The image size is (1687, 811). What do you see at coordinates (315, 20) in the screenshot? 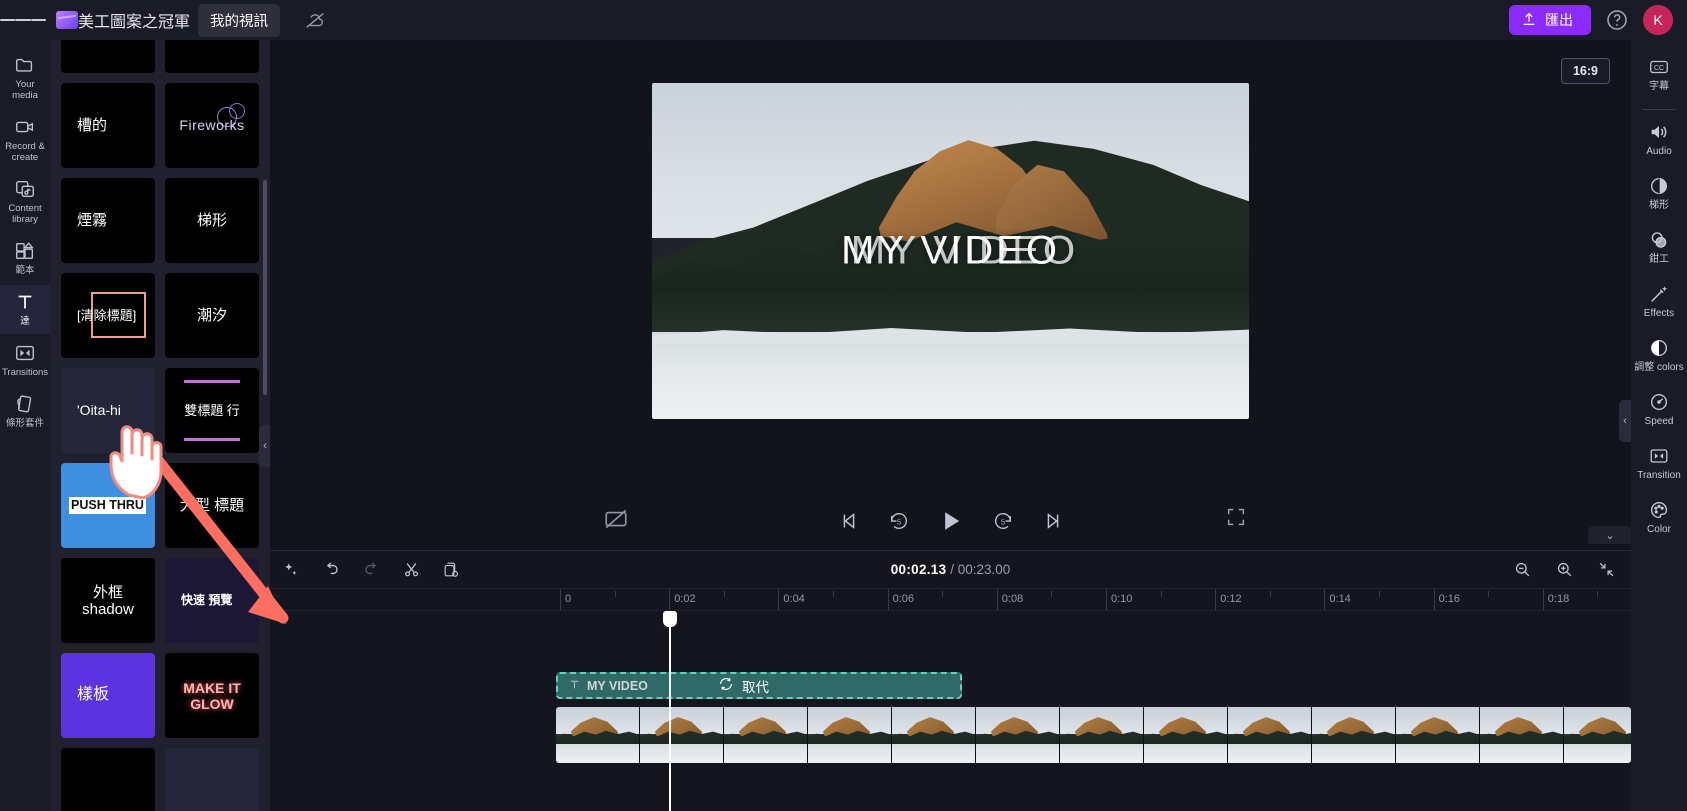
I see `cloud-off-icon` at bounding box center [315, 20].